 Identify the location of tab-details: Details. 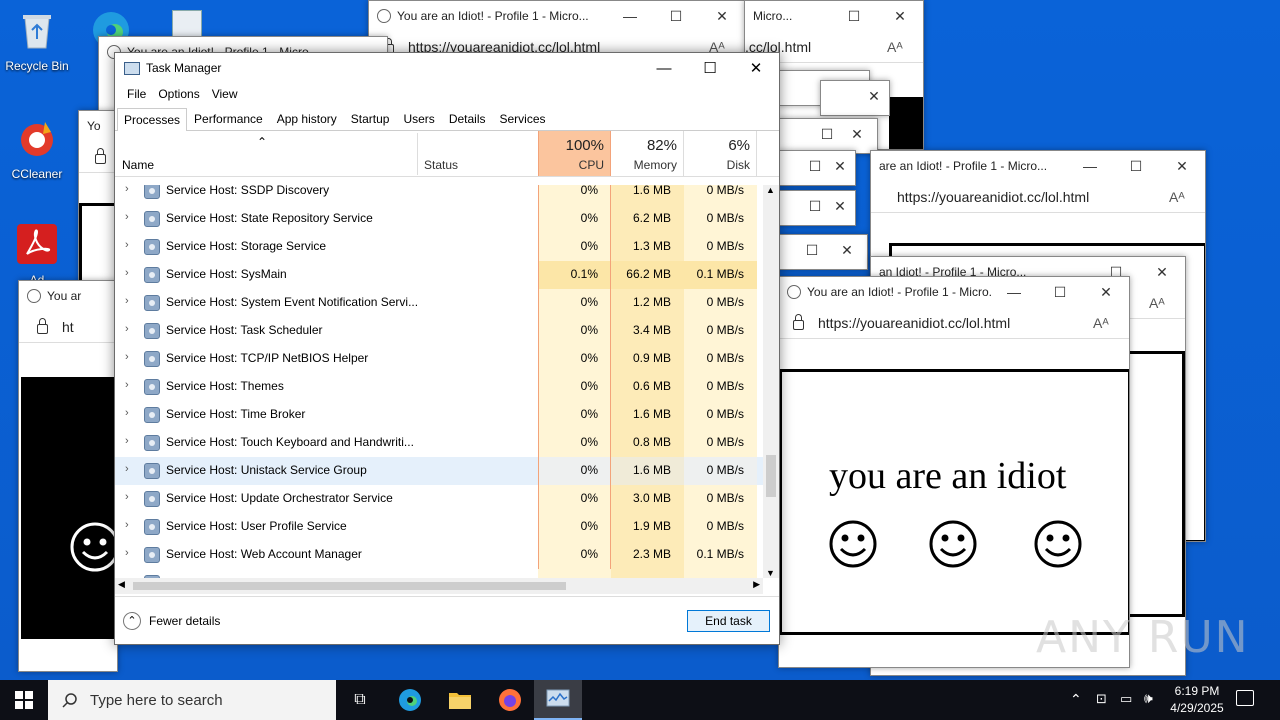
(467, 118).